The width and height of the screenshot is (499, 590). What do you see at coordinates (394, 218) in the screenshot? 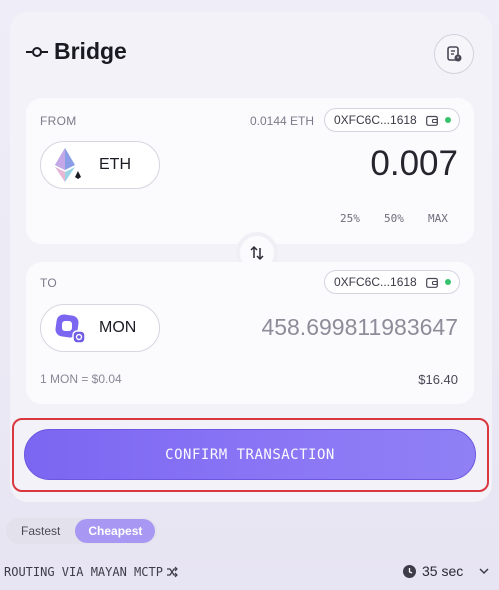
I see `percent-50-button: 50%` at bounding box center [394, 218].